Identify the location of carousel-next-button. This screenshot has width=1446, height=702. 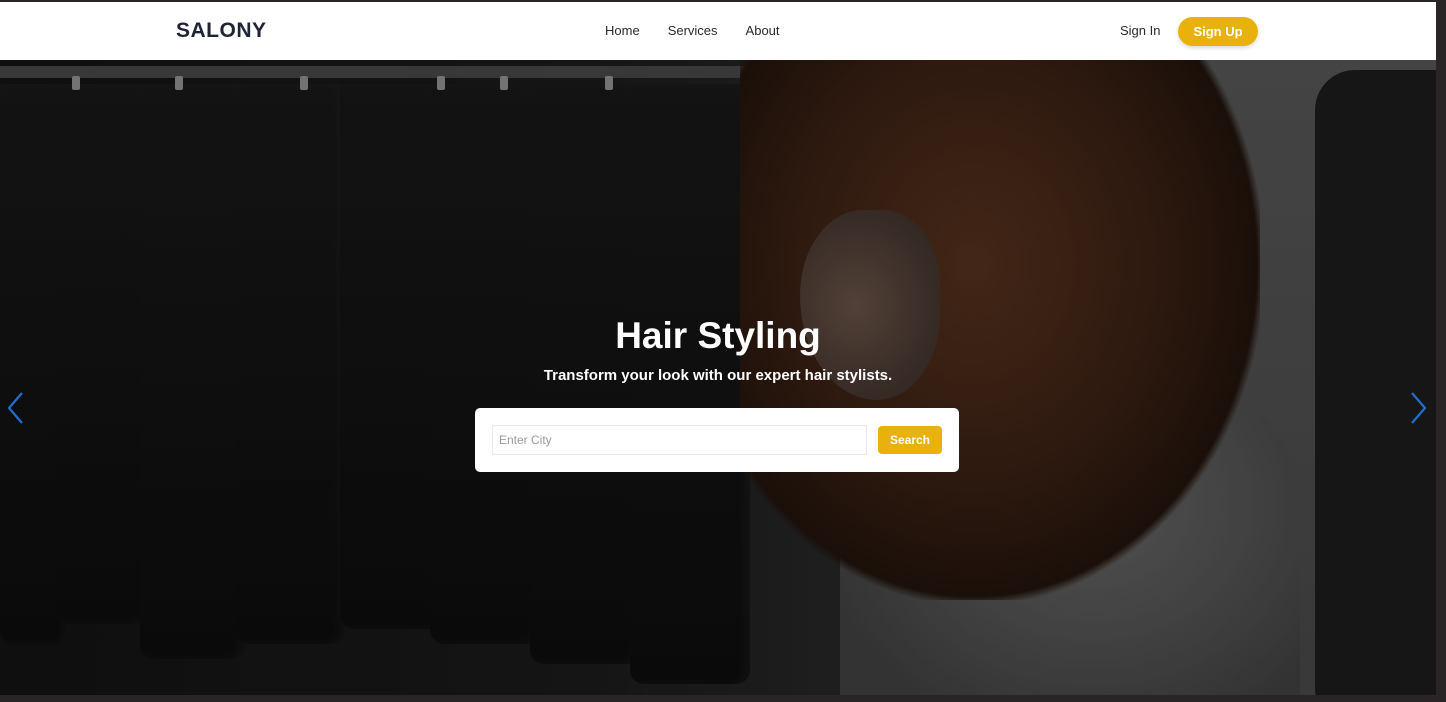
(1418, 408).